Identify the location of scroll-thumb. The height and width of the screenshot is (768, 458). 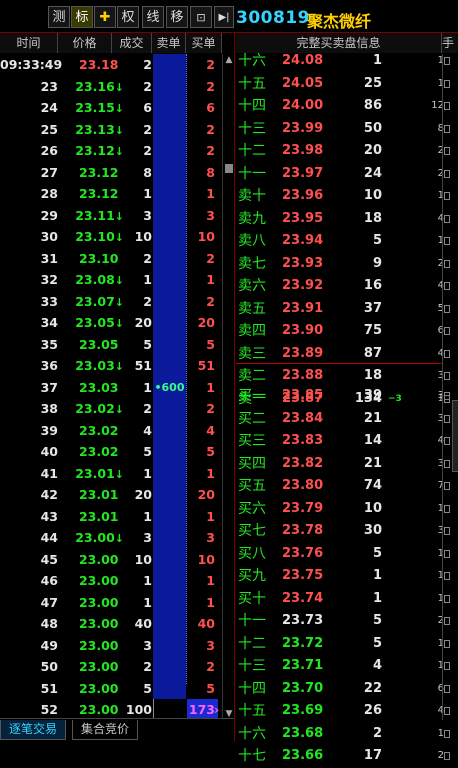
(229, 168).